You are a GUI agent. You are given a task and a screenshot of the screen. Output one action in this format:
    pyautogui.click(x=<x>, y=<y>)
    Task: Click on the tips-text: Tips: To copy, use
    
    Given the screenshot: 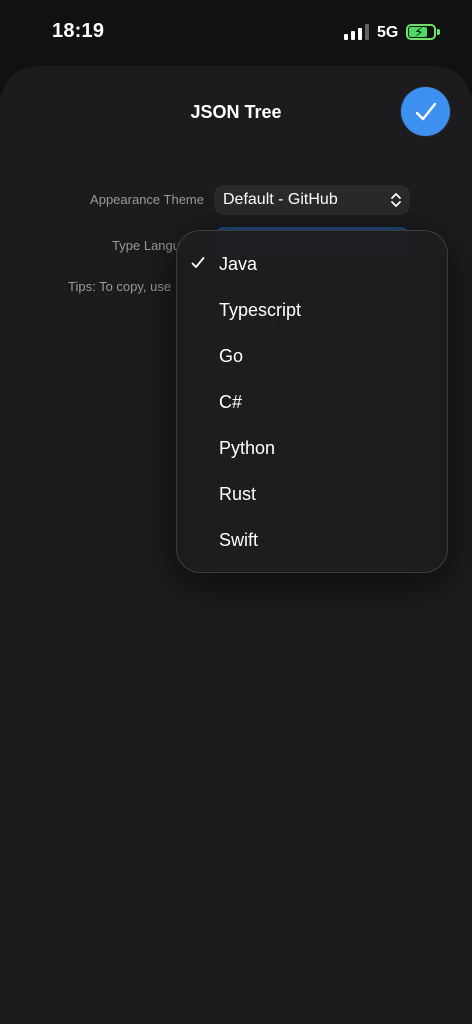 What is the action you would take?
    pyautogui.click(x=120, y=286)
    